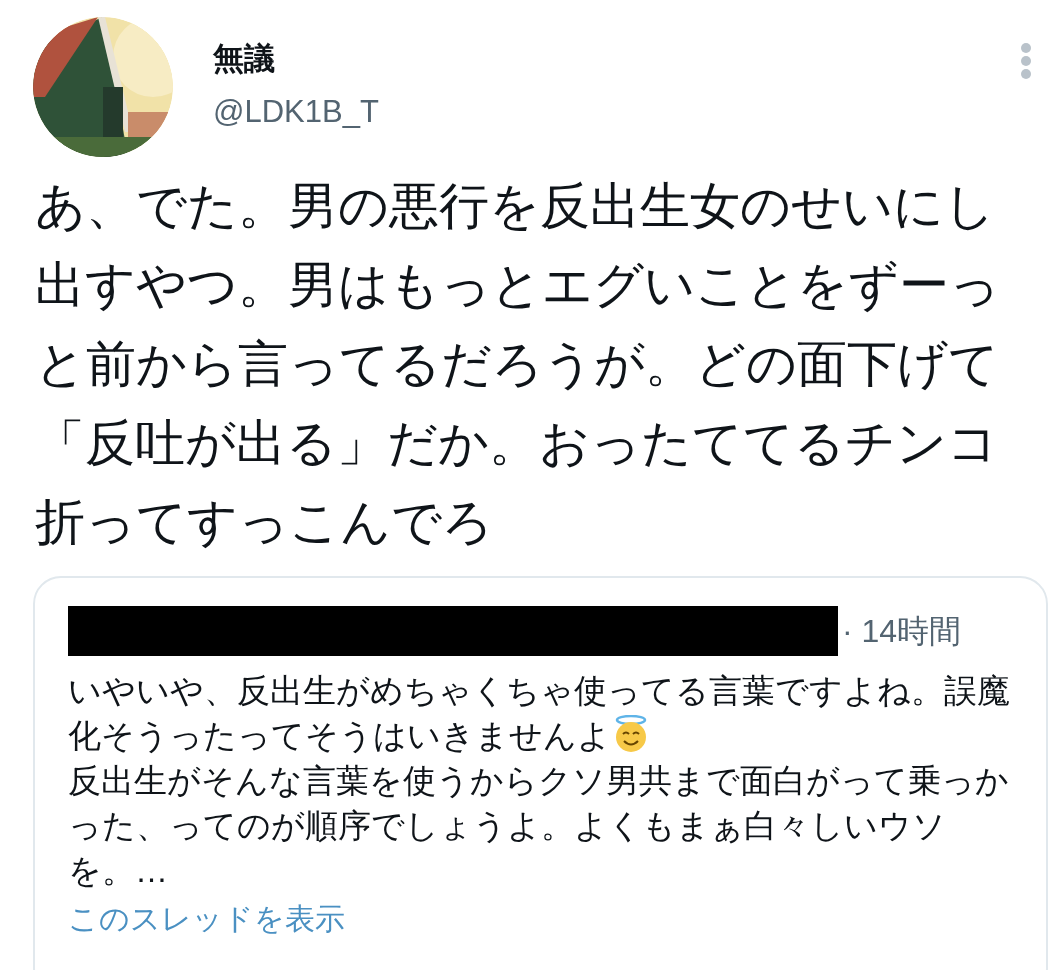  Describe the element at coordinates (539, 713) in the screenshot. I see `quoted-tweet-paragraph: いやいや、反出生がめちゃくちゃ使ってる言葉ですよね。誤魔化そうったってそうはいきませんよ` at that location.